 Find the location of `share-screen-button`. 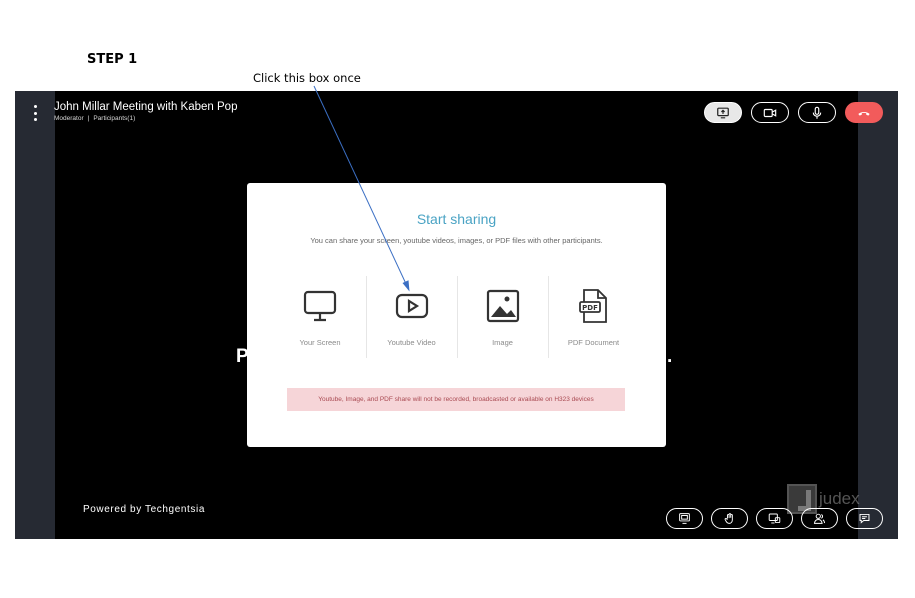

share-screen-button is located at coordinates (723, 112).